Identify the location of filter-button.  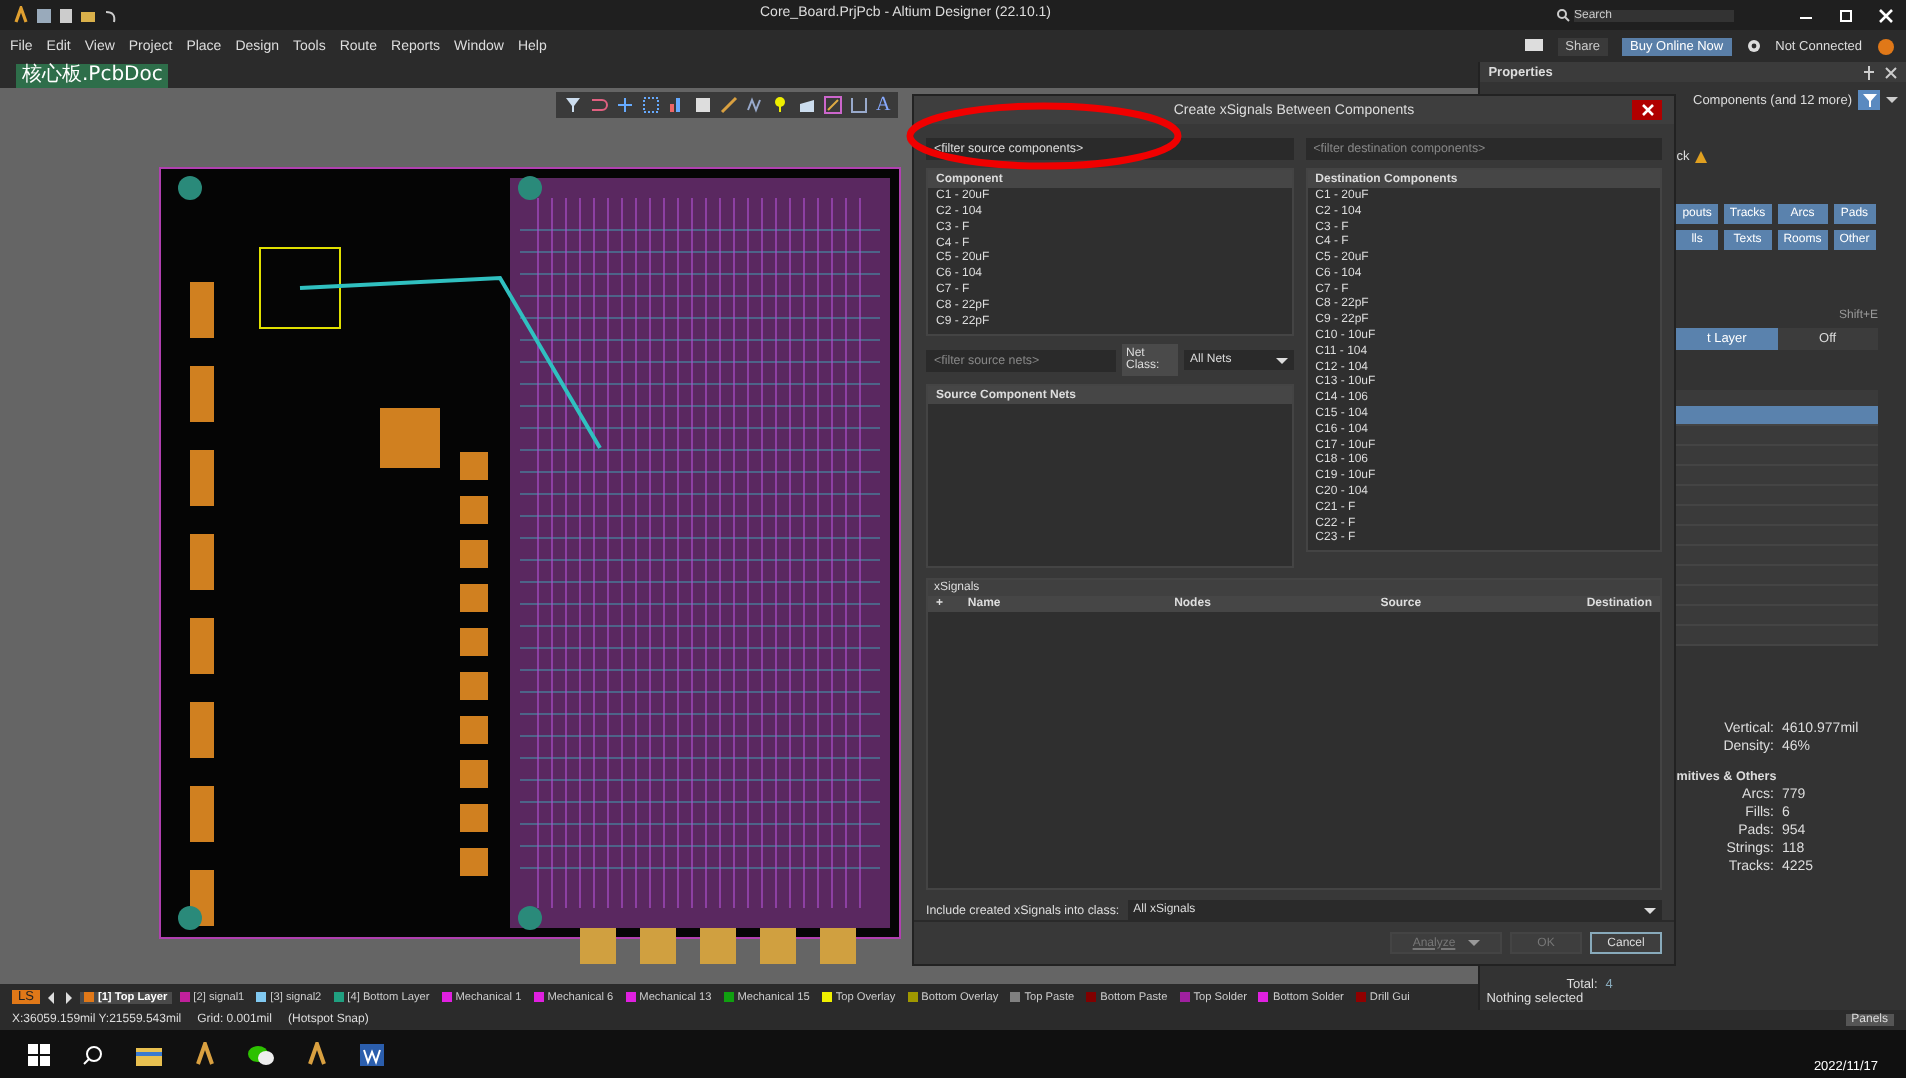
(1869, 100).